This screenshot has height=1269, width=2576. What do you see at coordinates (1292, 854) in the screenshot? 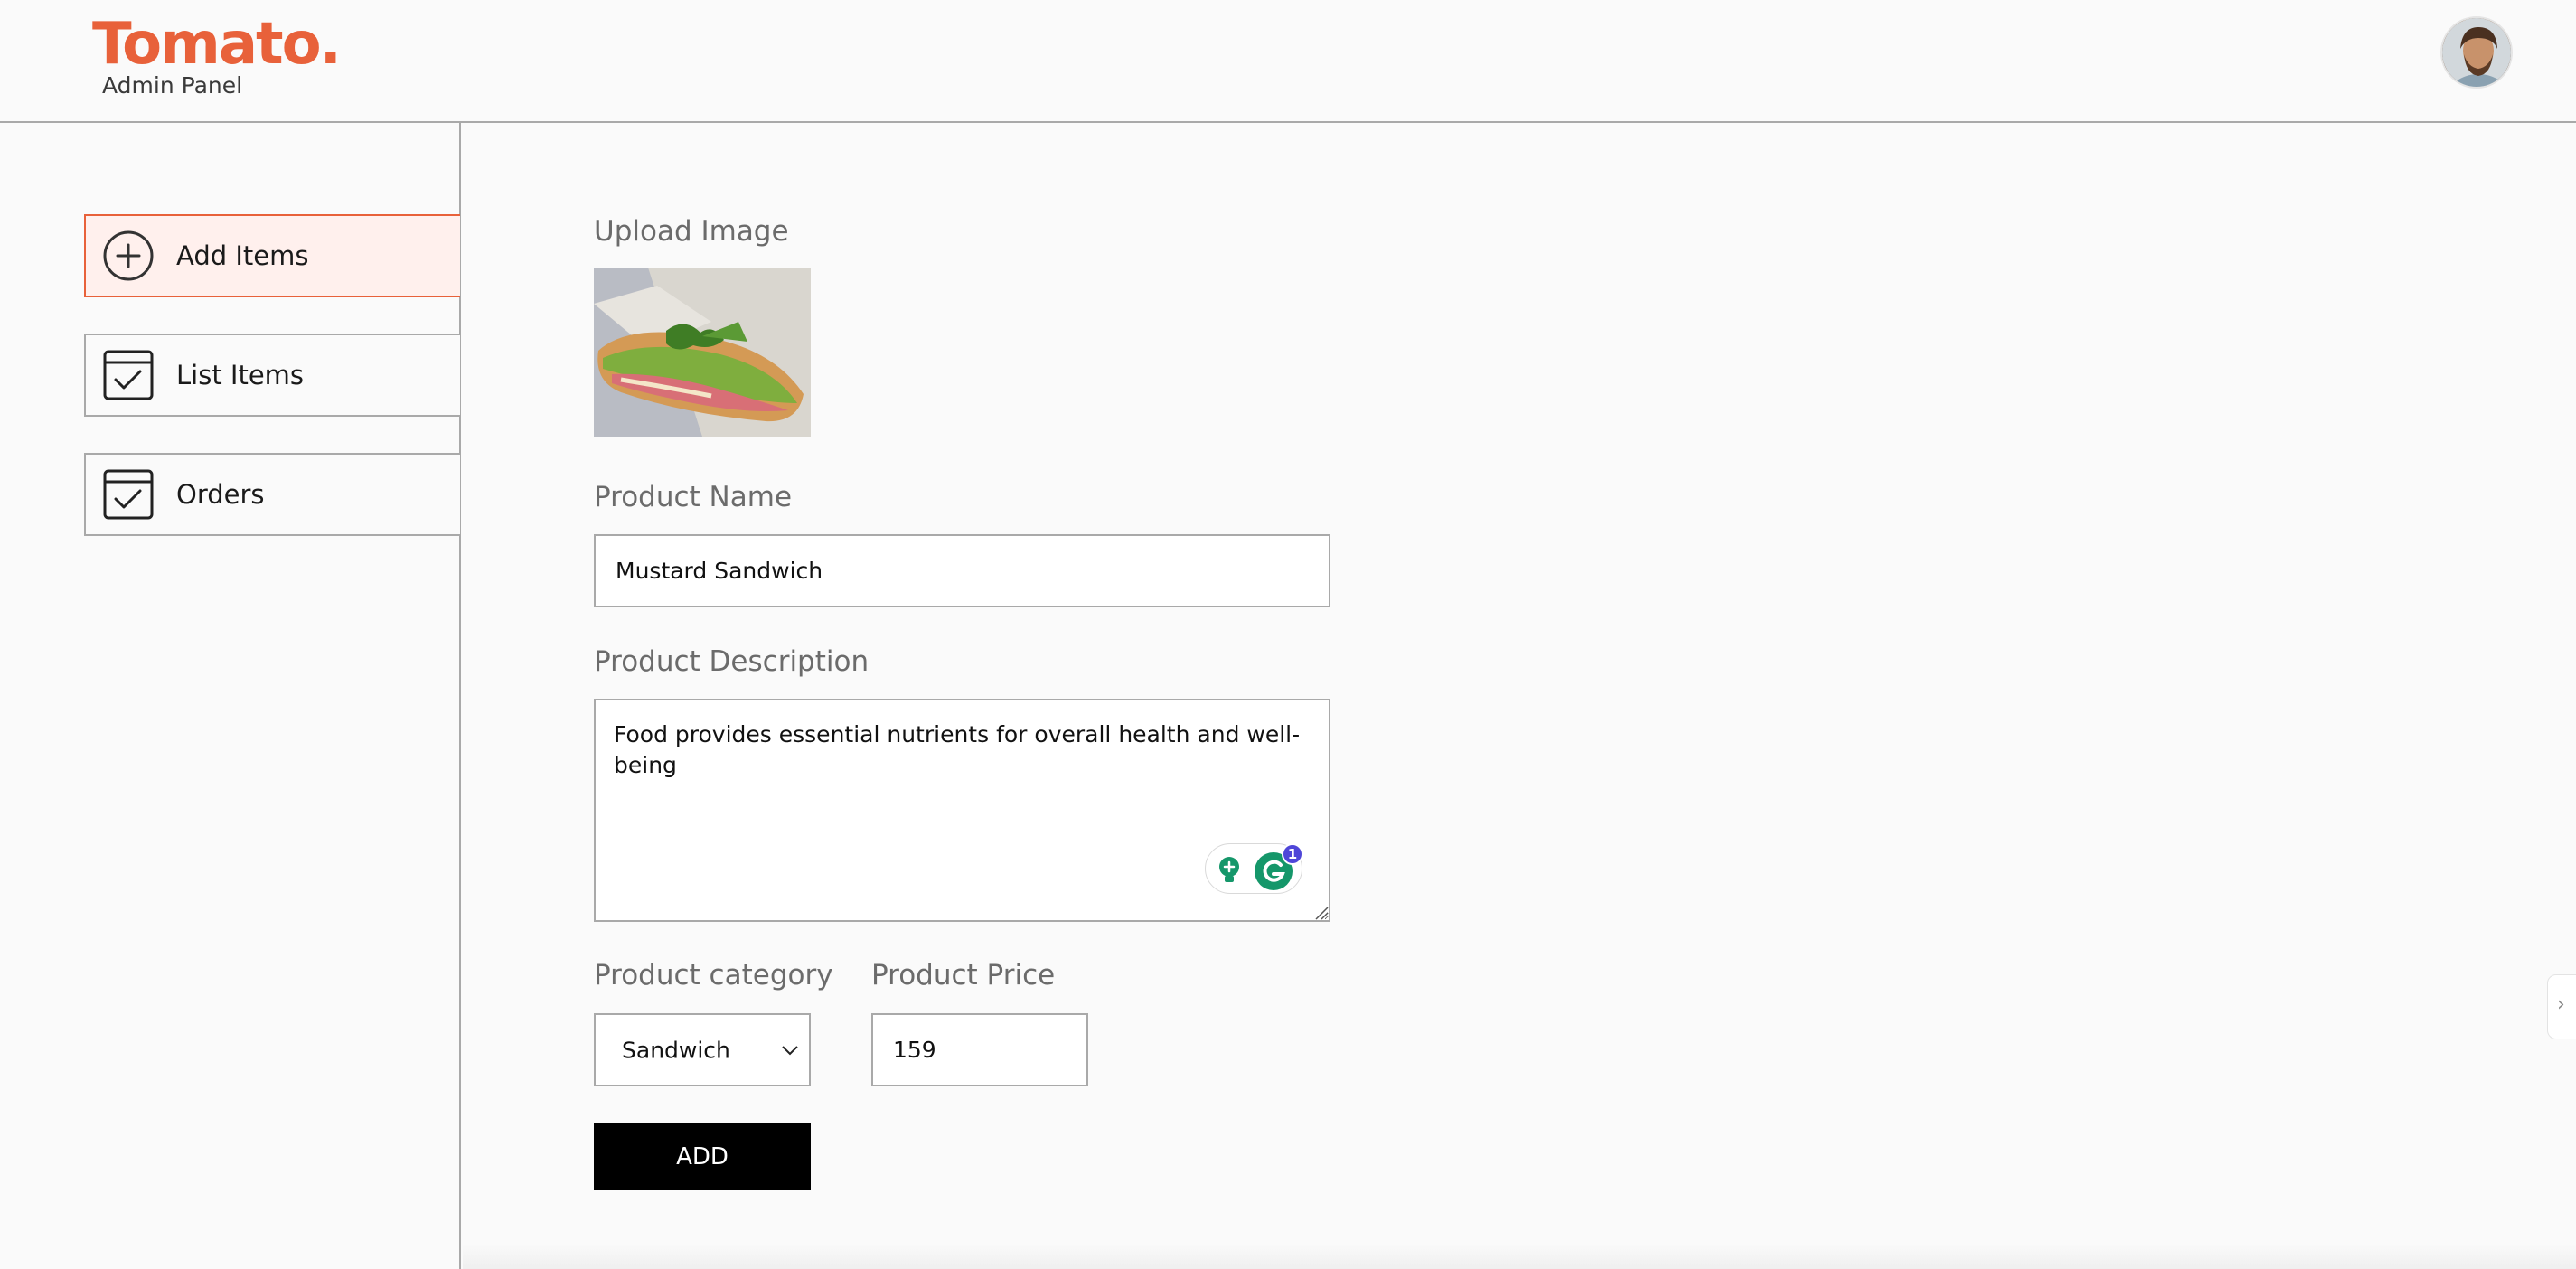
I see `grammarly-badge: 1` at bounding box center [1292, 854].